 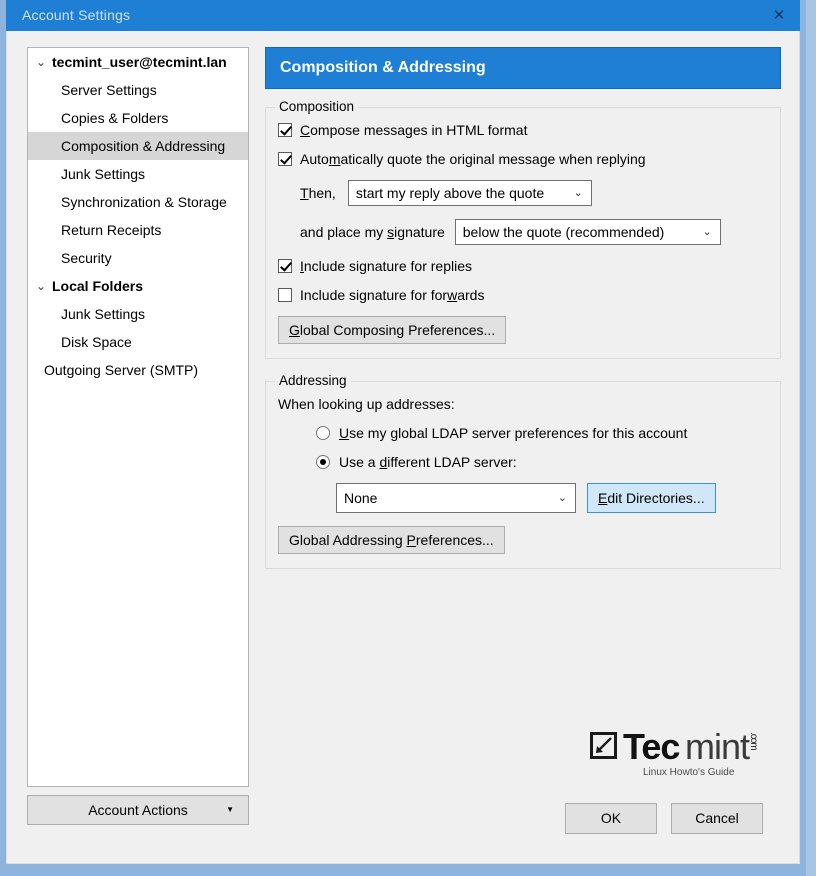 I want to click on compose-html-checkbox, so click(x=285, y=130).